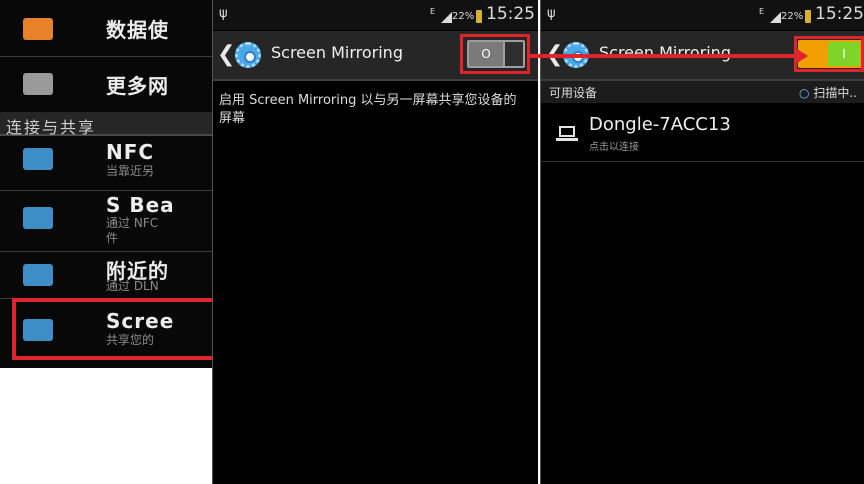 The height and width of the screenshot is (484, 864). What do you see at coordinates (567, 133) in the screenshot?
I see `laptop-icon` at bounding box center [567, 133].